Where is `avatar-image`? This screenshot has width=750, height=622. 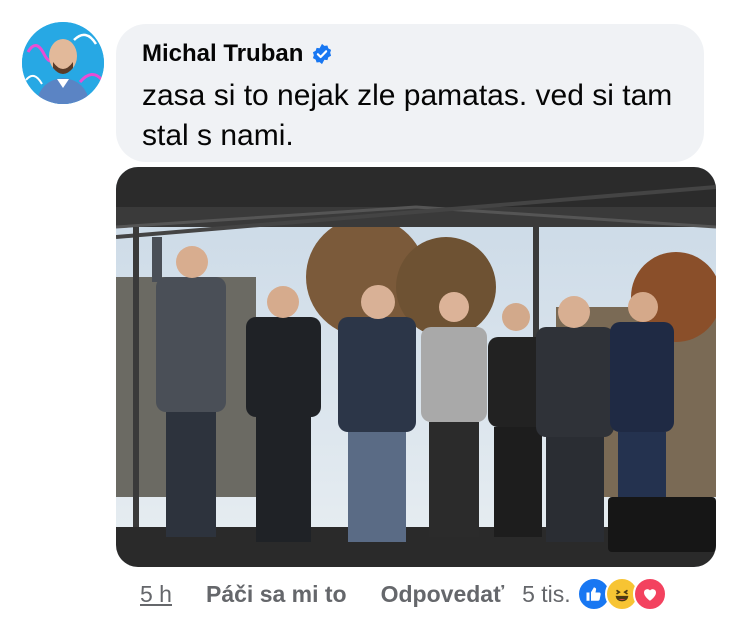
avatar-image is located at coordinates (63, 63).